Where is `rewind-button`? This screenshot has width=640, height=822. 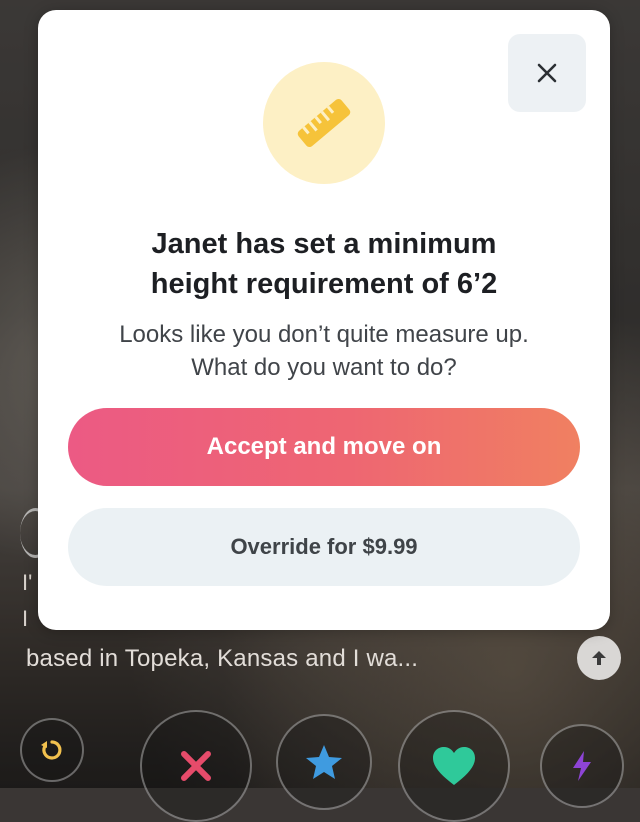 rewind-button is located at coordinates (52, 750).